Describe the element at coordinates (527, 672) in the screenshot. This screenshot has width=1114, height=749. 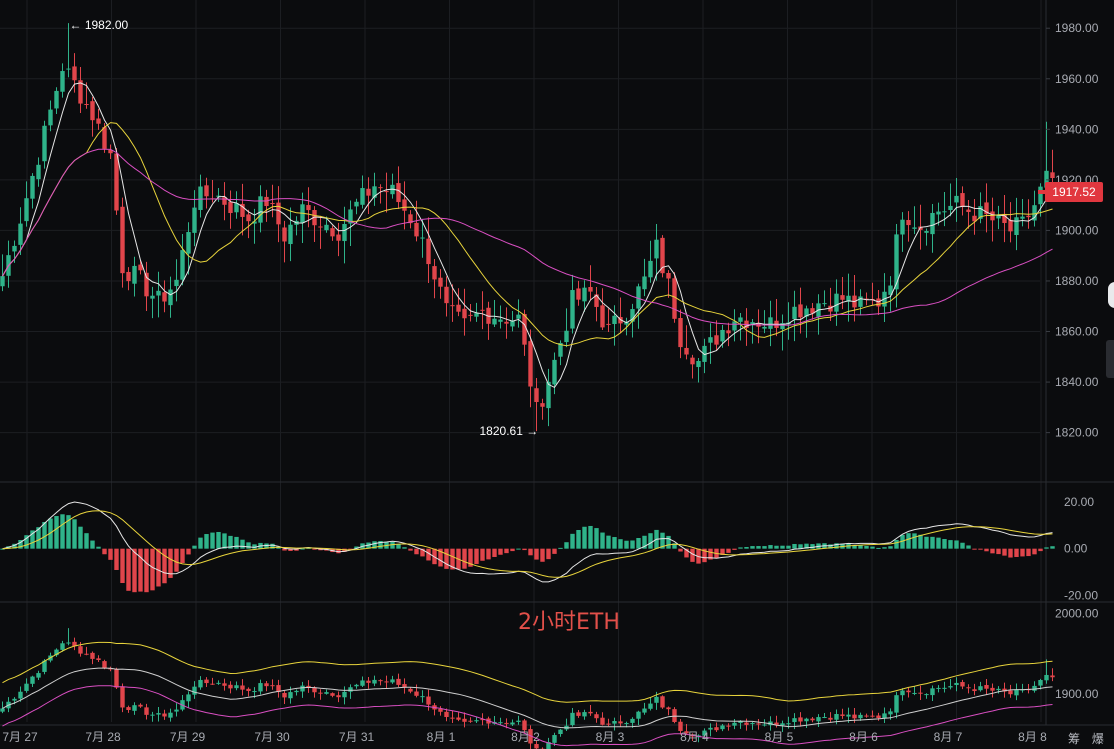
I see `band-line` at that location.